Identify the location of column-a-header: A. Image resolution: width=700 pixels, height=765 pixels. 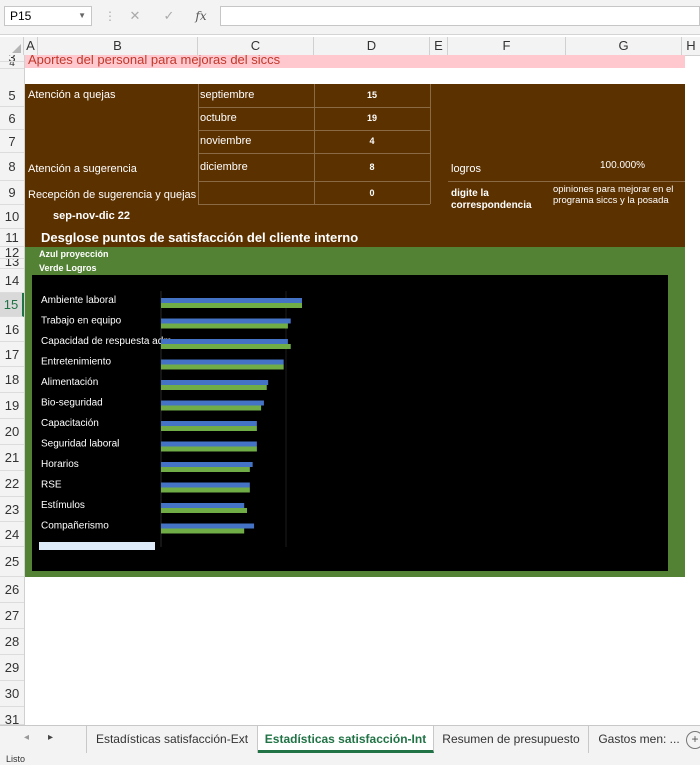
(31, 46).